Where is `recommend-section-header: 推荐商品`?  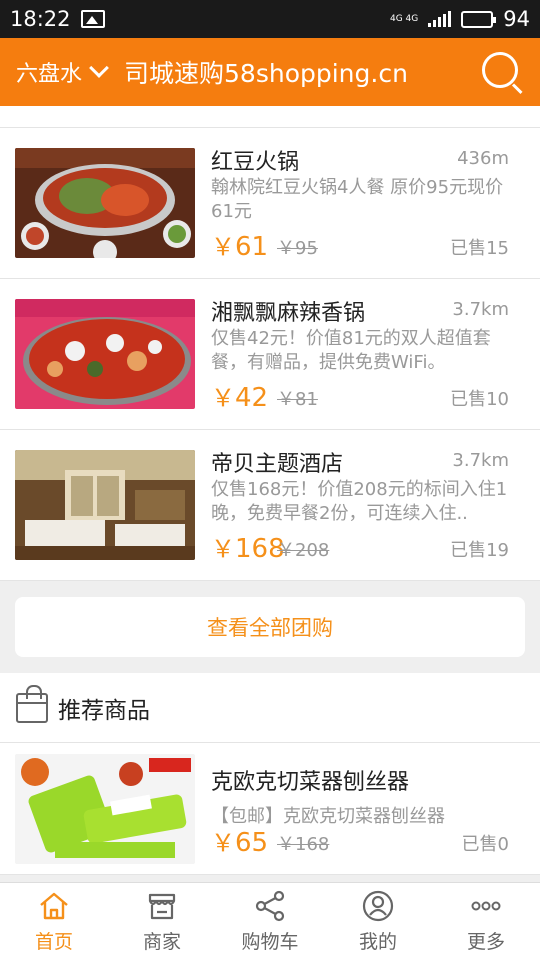 recommend-section-header: 推荐商品 is located at coordinates (270, 708).